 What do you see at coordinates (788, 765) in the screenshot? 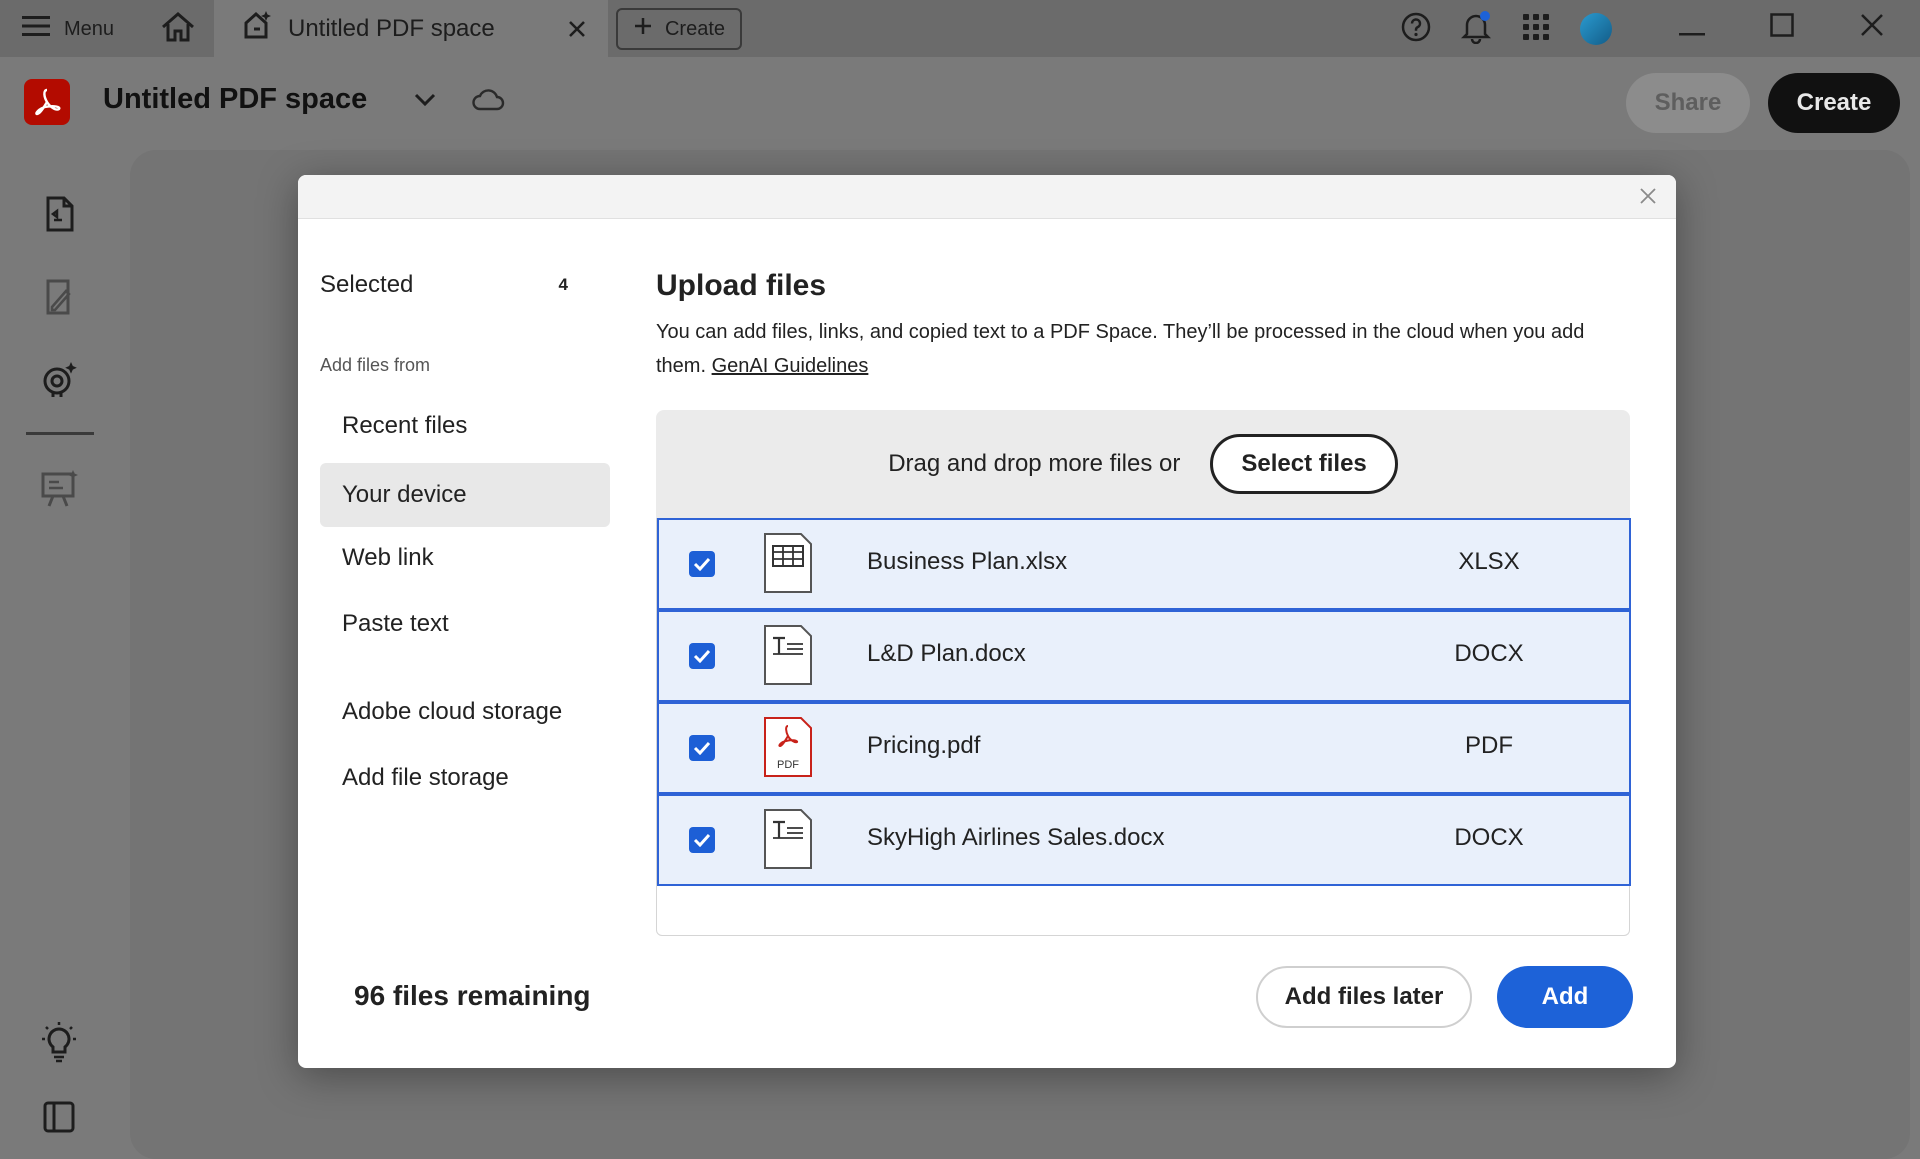
I see `pdf-icon-label: PDF` at bounding box center [788, 765].